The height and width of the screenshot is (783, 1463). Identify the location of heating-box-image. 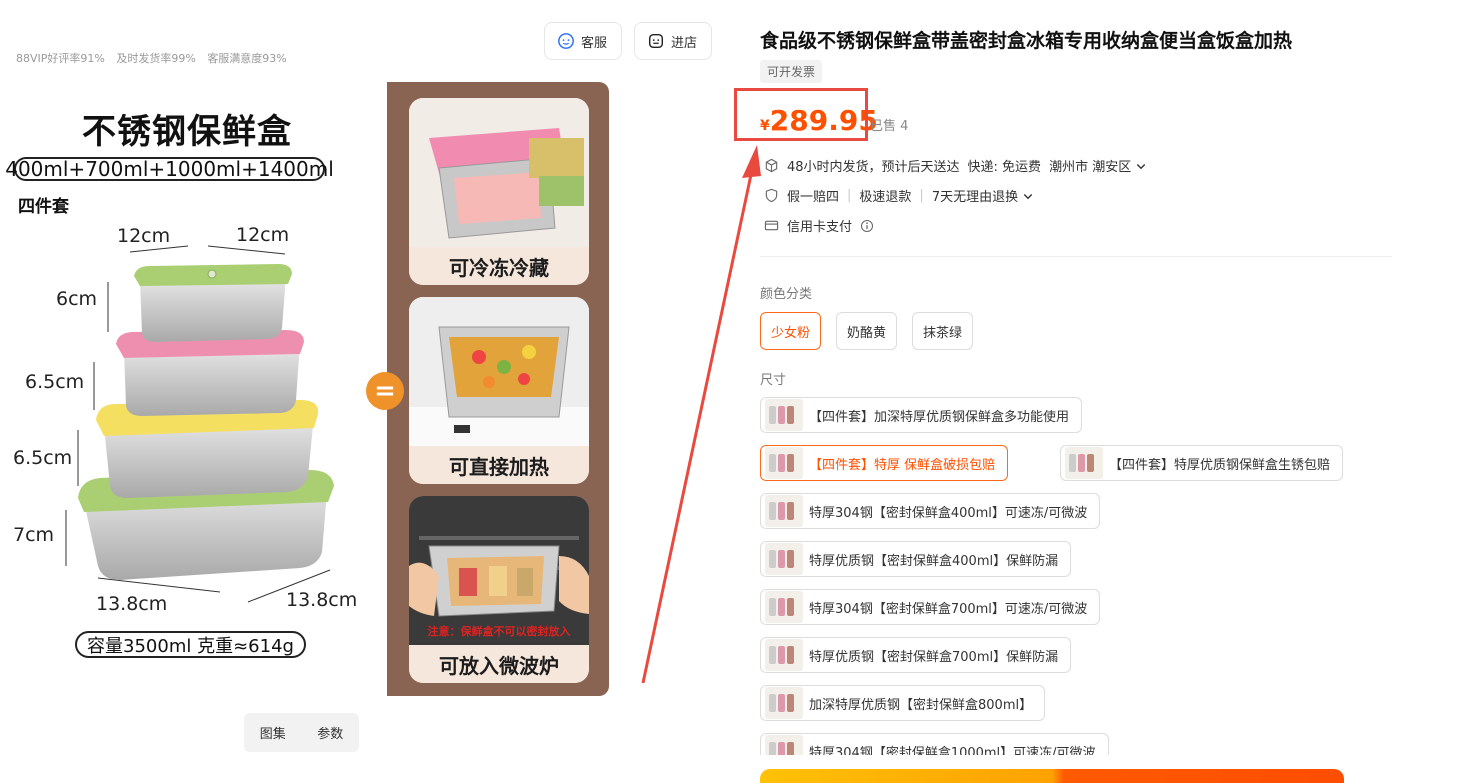
(499, 371).